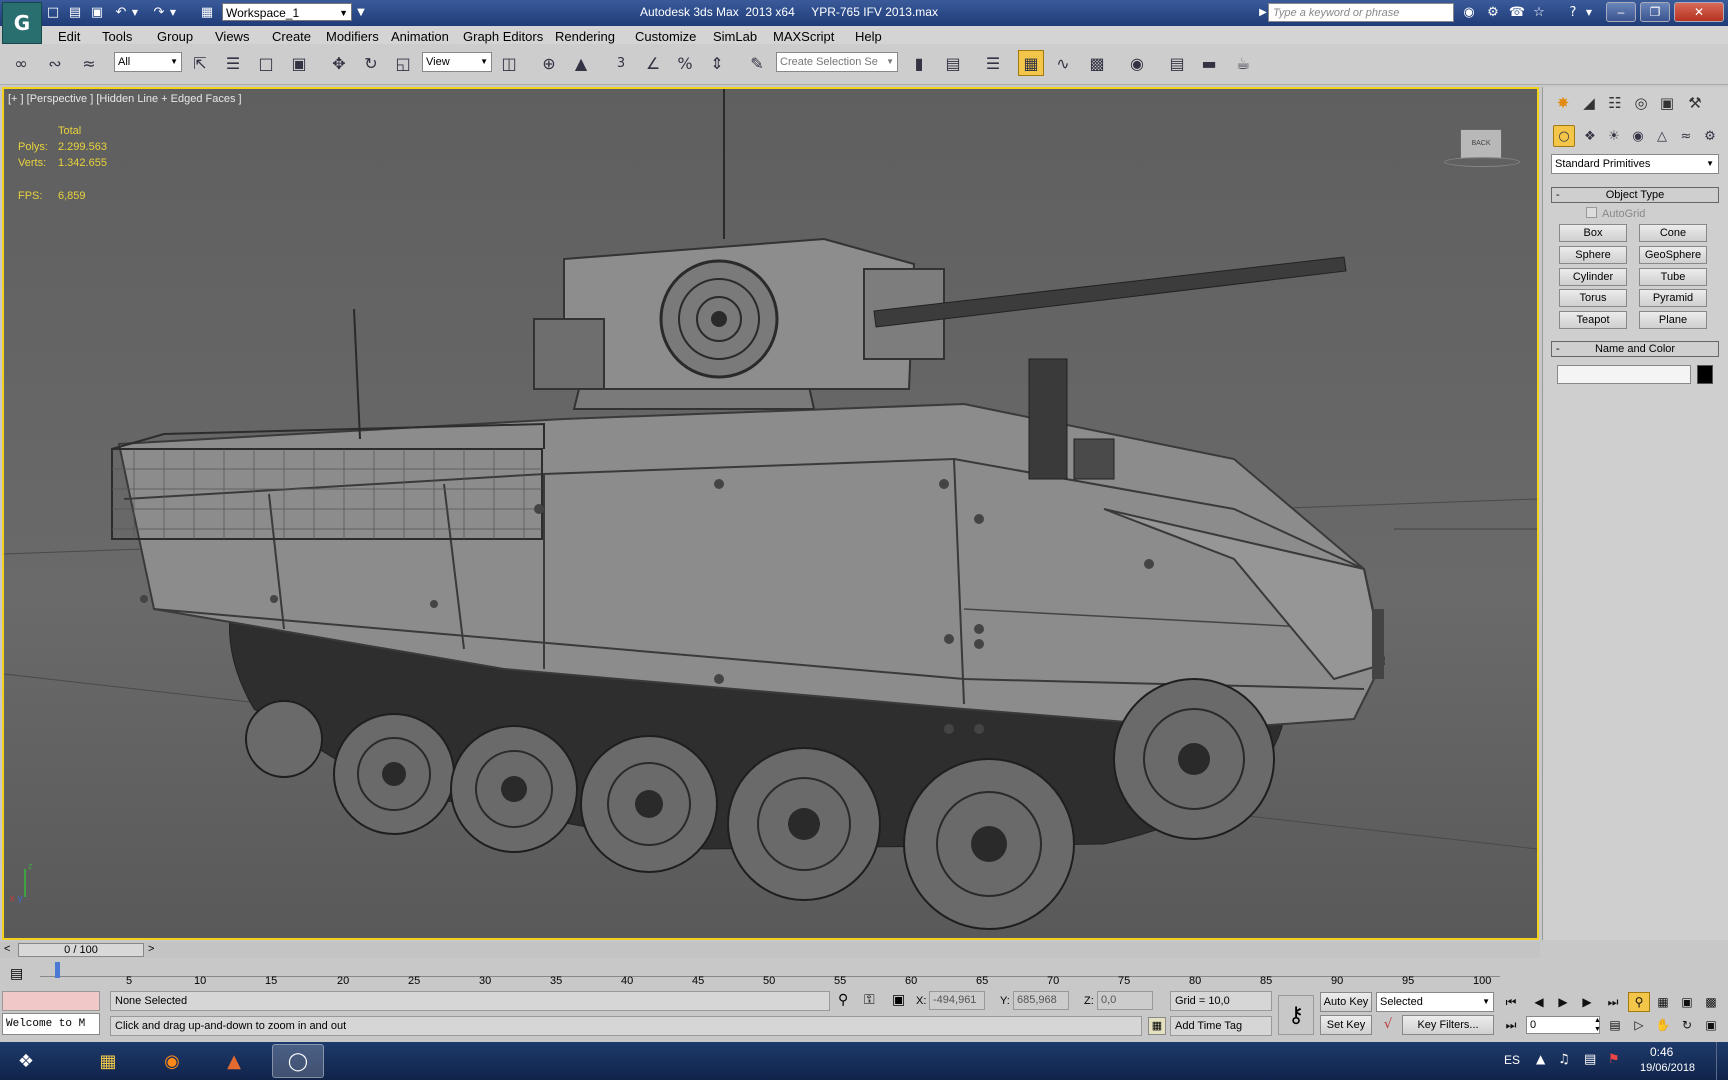 The image size is (1728, 1080). What do you see at coordinates (1686, 136) in the screenshot?
I see `space-warps-category-icon: ≈` at bounding box center [1686, 136].